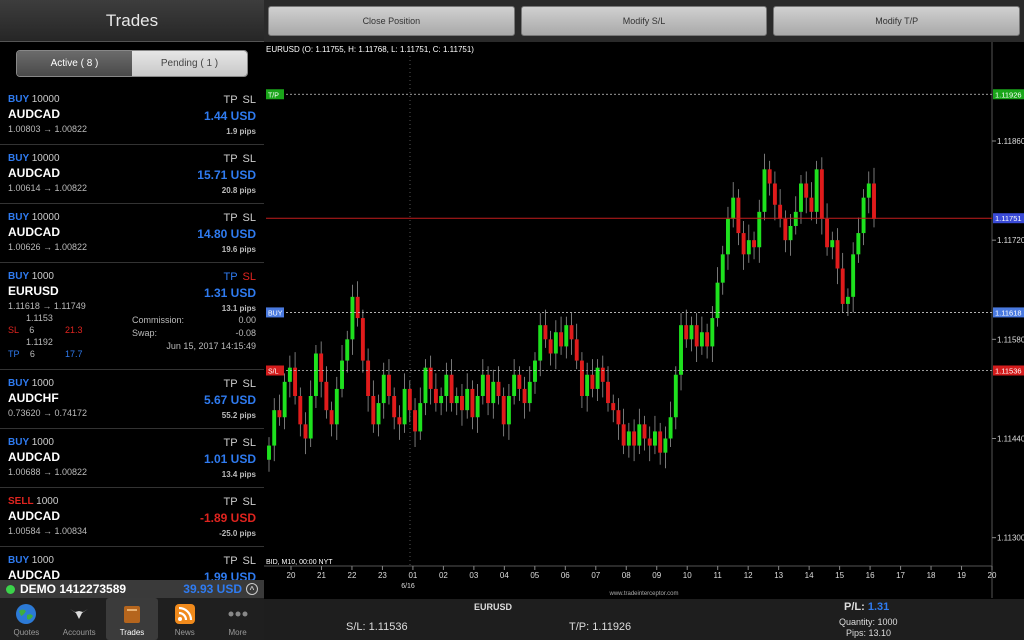 The height and width of the screenshot is (640, 1024). I want to click on account-name: DEMO 1412273589, so click(73, 589).